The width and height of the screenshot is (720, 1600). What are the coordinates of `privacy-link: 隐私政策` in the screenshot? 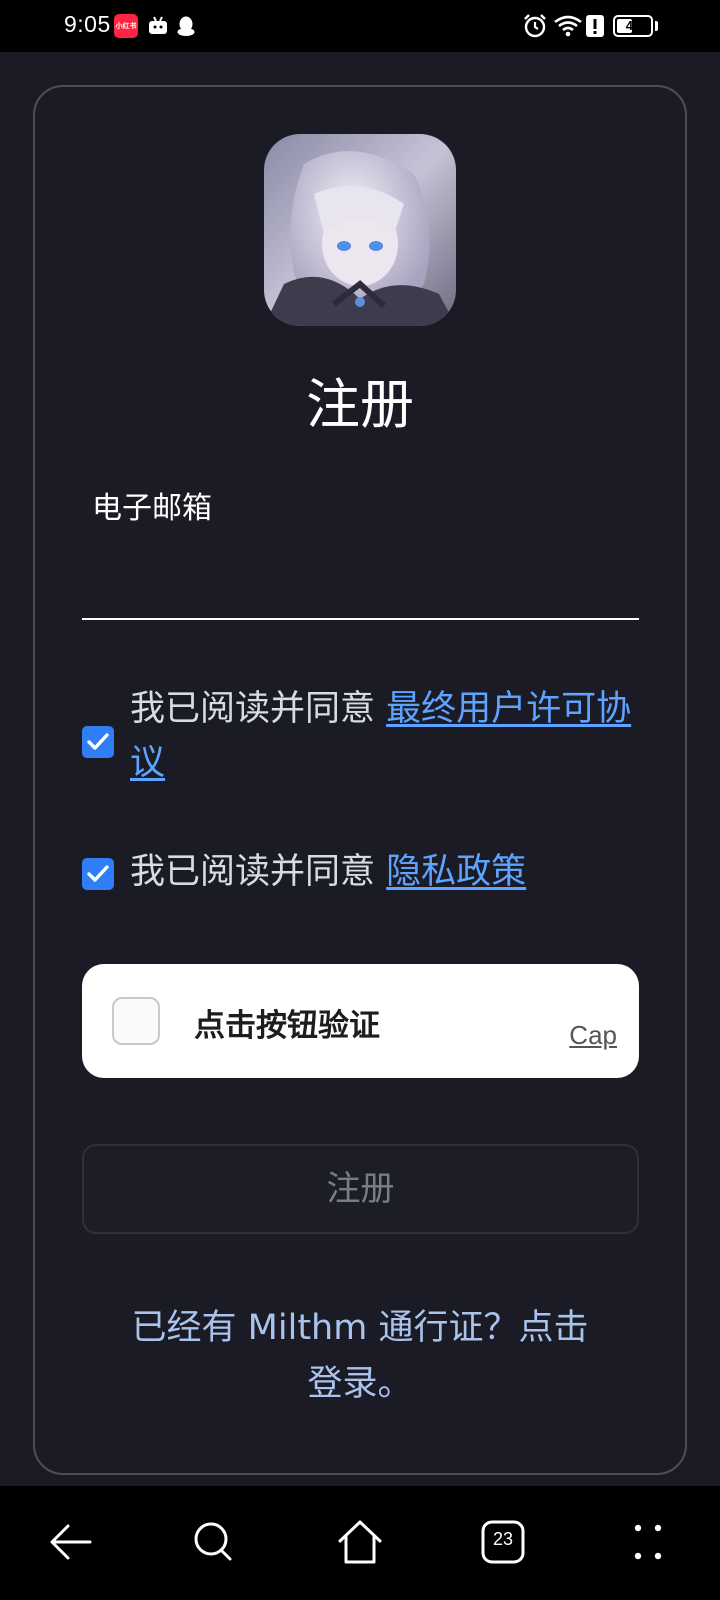 It's located at (456, 872).